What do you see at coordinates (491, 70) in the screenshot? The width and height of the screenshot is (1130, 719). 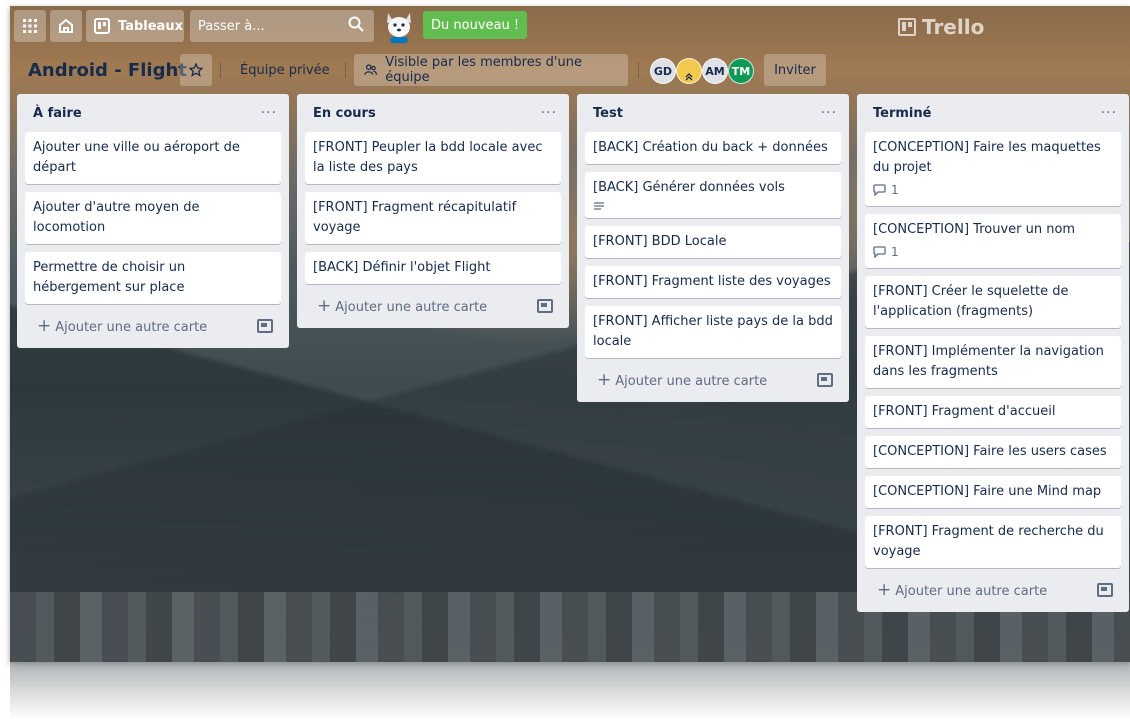 I see `visibility-button: Visible par les membres d'une équipe` at bounding box center [491, 70].